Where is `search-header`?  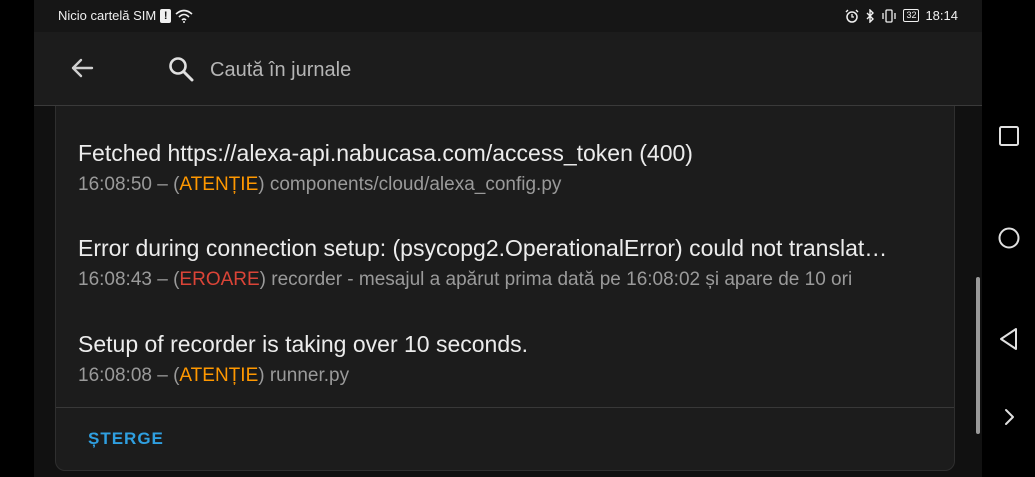
search-header is located at coordinates (508, 69).